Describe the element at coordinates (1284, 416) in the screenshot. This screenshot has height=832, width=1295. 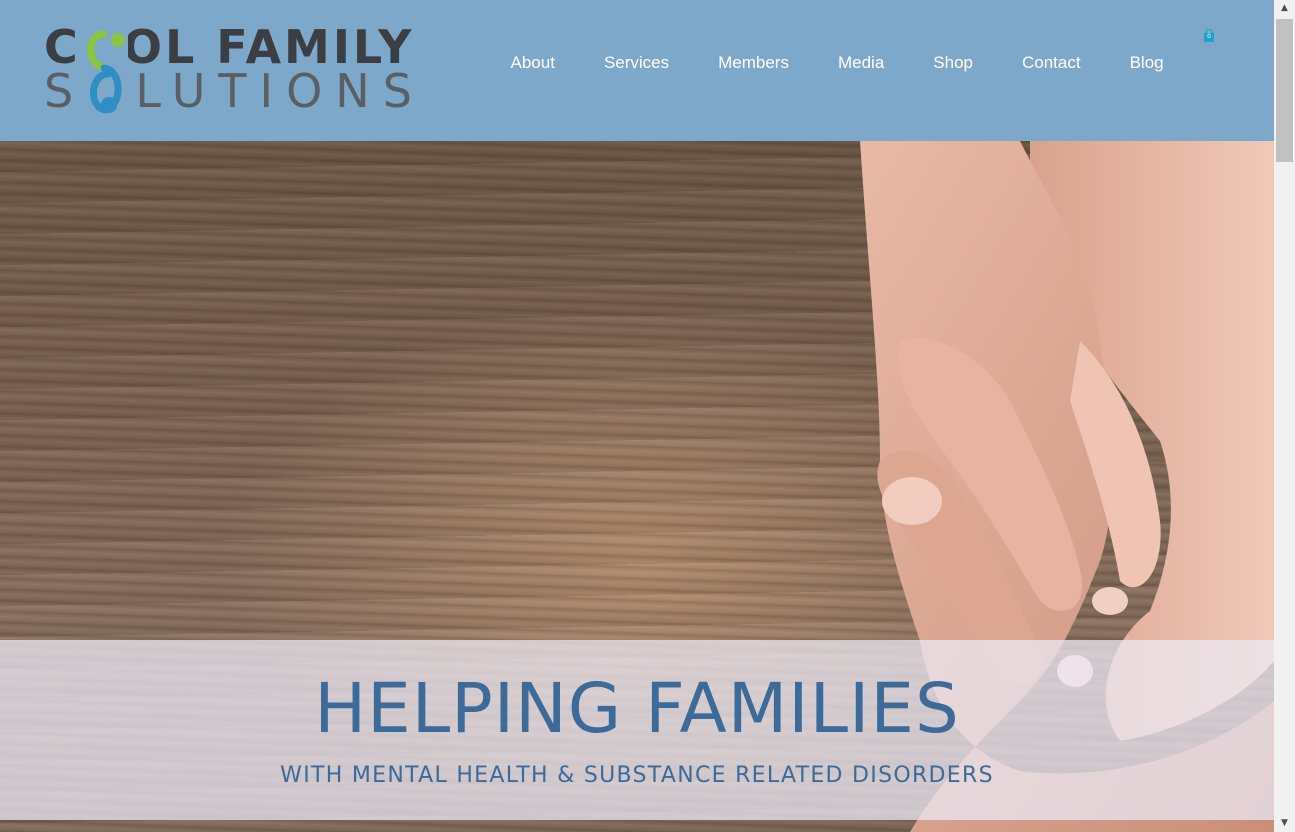
I see `vertical-scrollbar: ▲ ▼` at that location.